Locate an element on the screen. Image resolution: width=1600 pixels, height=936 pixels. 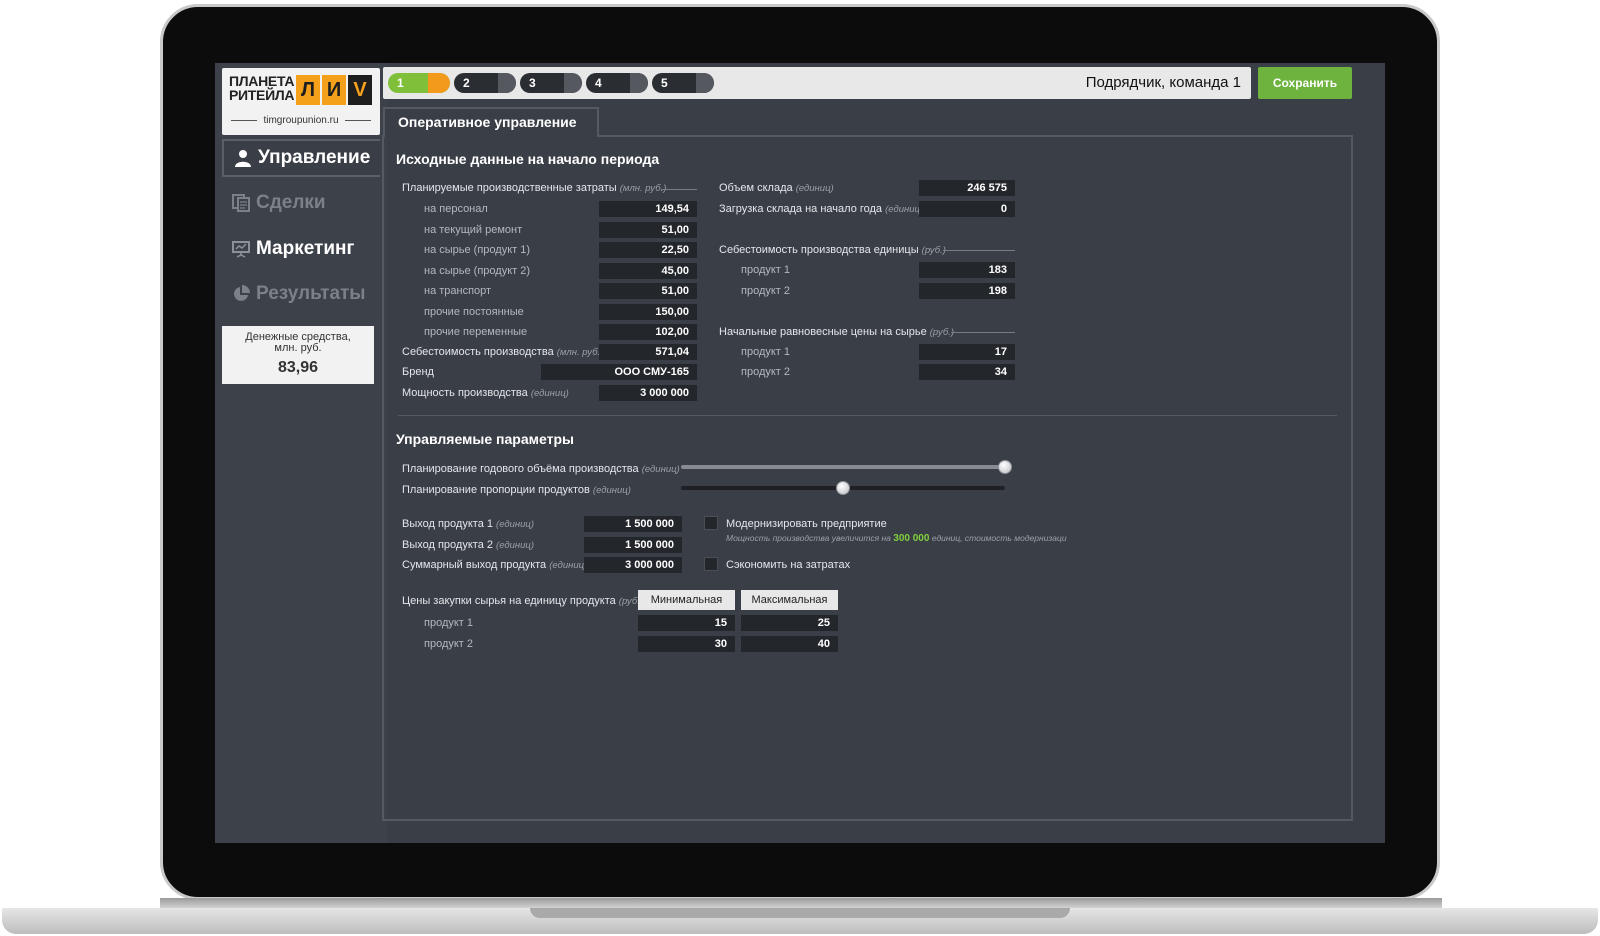
team-name: Подрядчик, команда 1 is located at coordinates (1163, 82).